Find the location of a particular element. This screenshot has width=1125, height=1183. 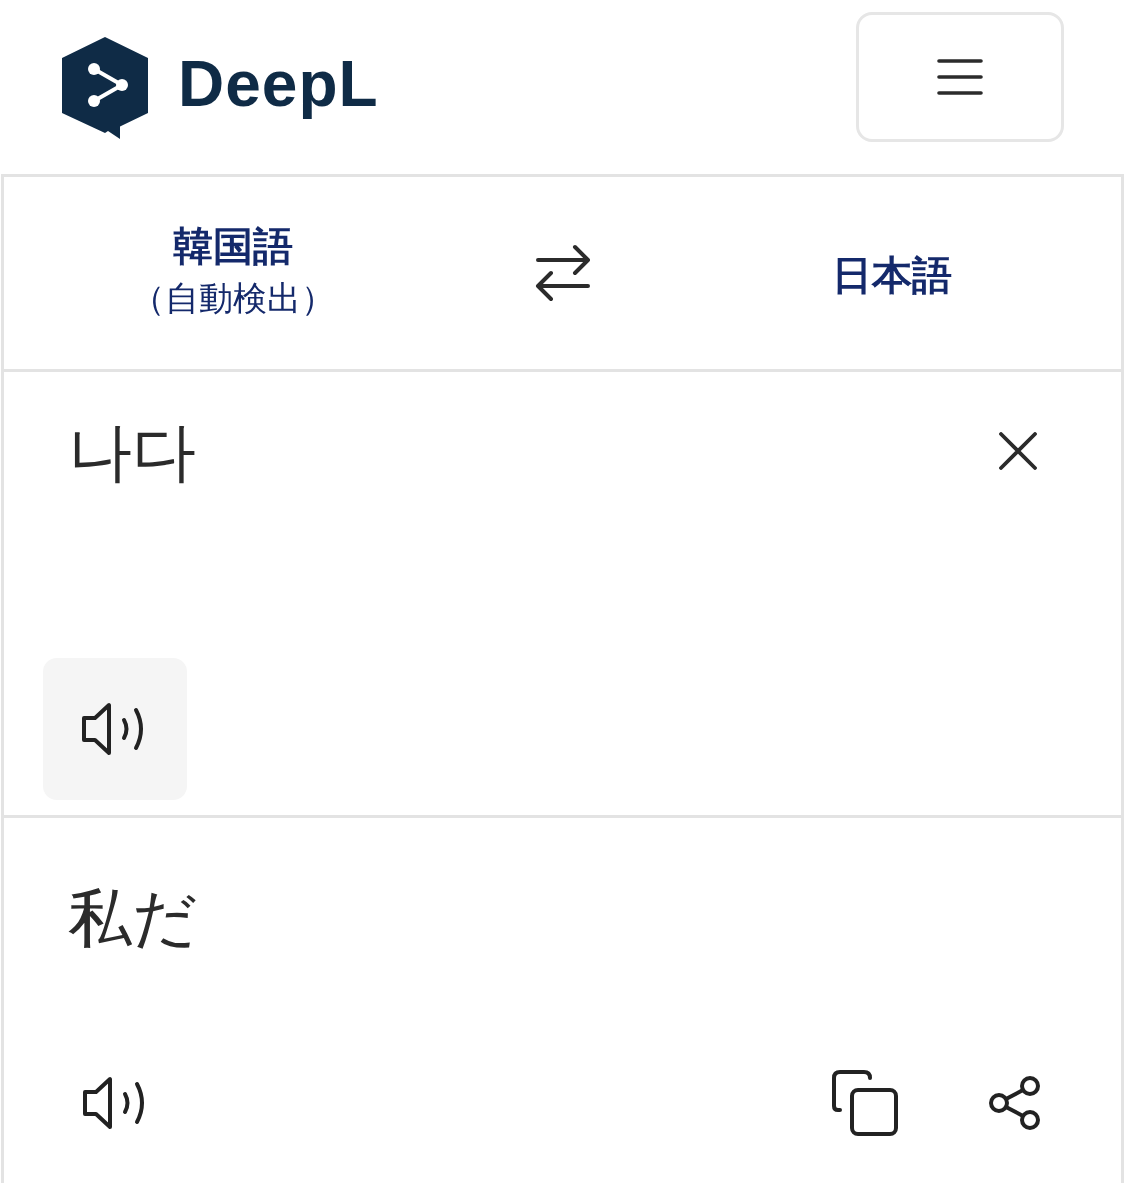

logo-icon is located at coordinates (105, 88).